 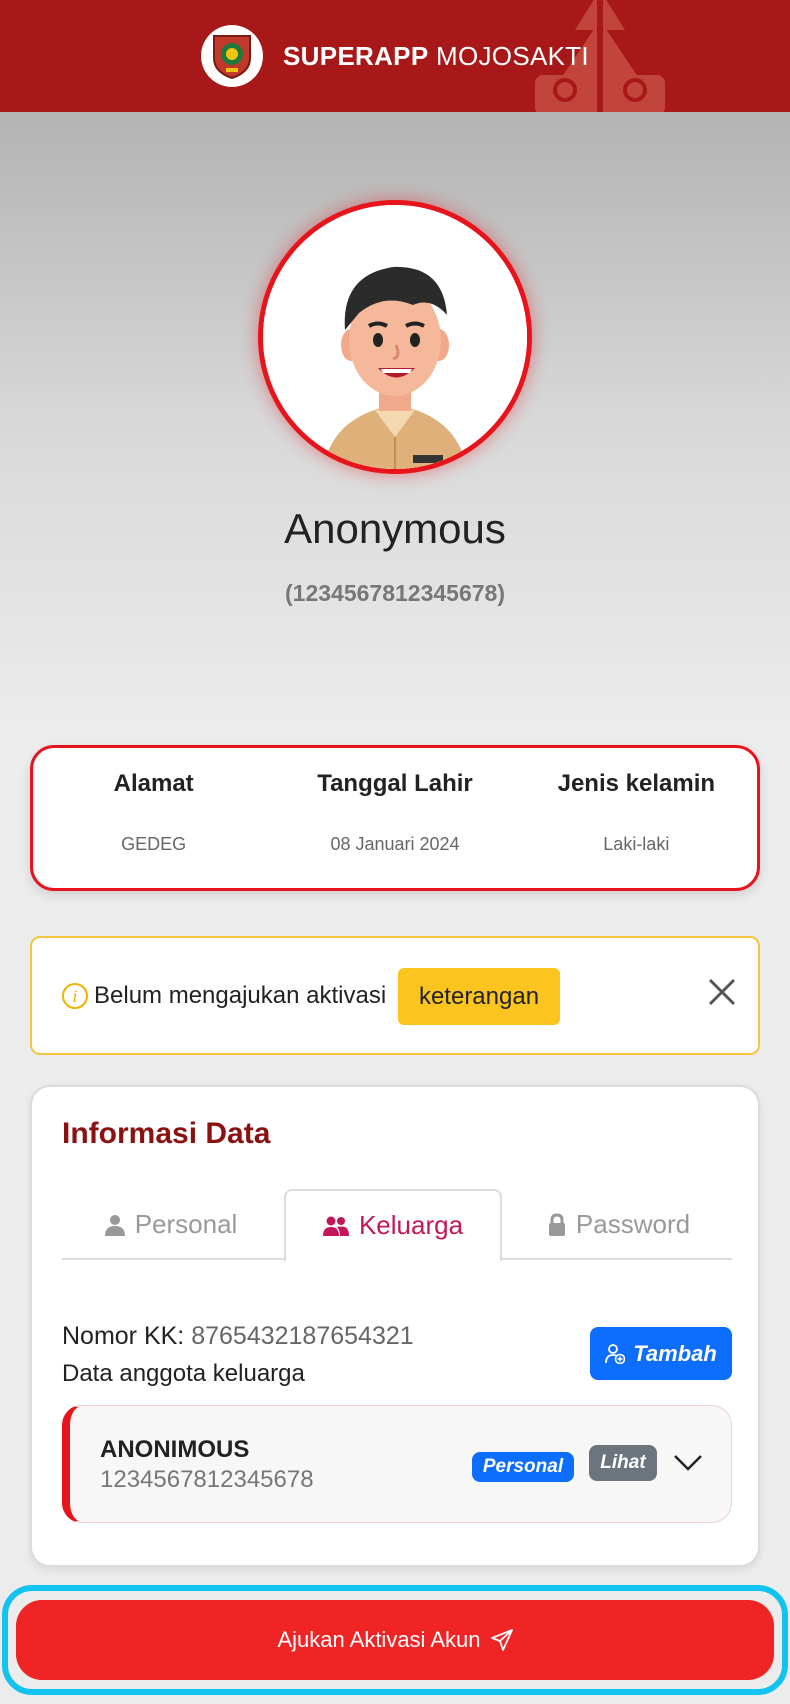 I want to click on tab-label: Password, so click(x=633, y=1224).